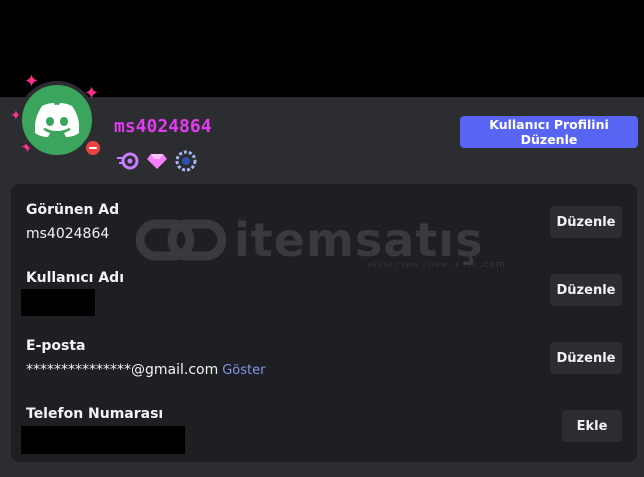 The height and width of the screenshot is (477, 644). I want to click on username-field: Kullanıcı Adı, so click(75, 278).